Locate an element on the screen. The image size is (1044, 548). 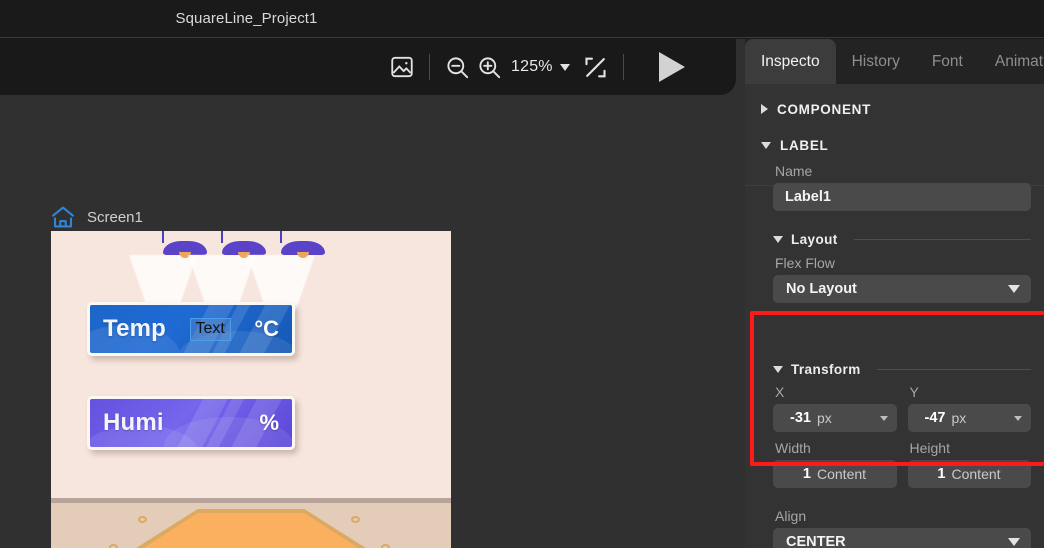
tab-inspector: Inspecto is located at coordinates (790, 61).